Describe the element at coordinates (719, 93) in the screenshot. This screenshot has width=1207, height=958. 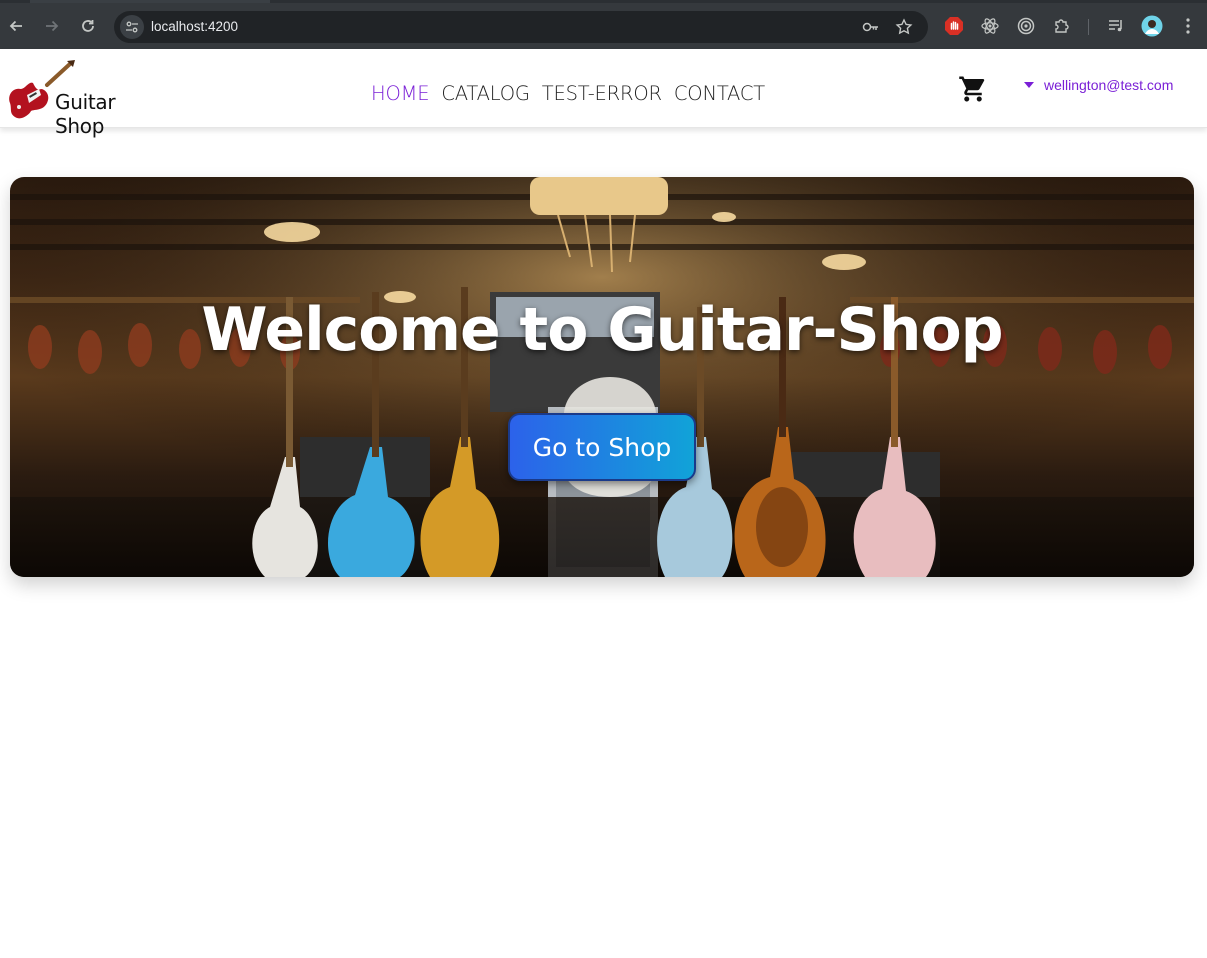
I see `nav-contact: CONTACT` at that location.